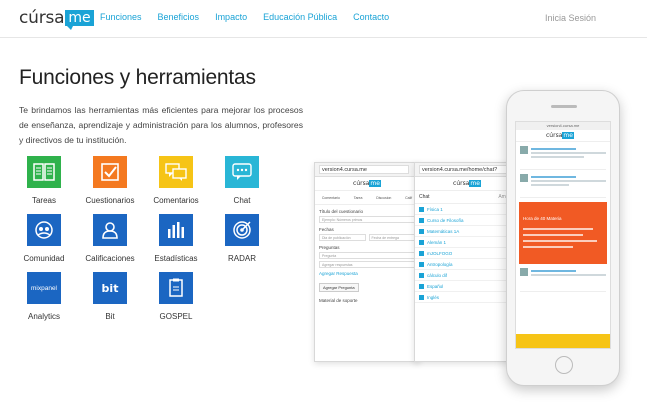 The width and height of the screenshot is (647, 417). I want to click on feature-label: Comentarios, so click(176, 200).